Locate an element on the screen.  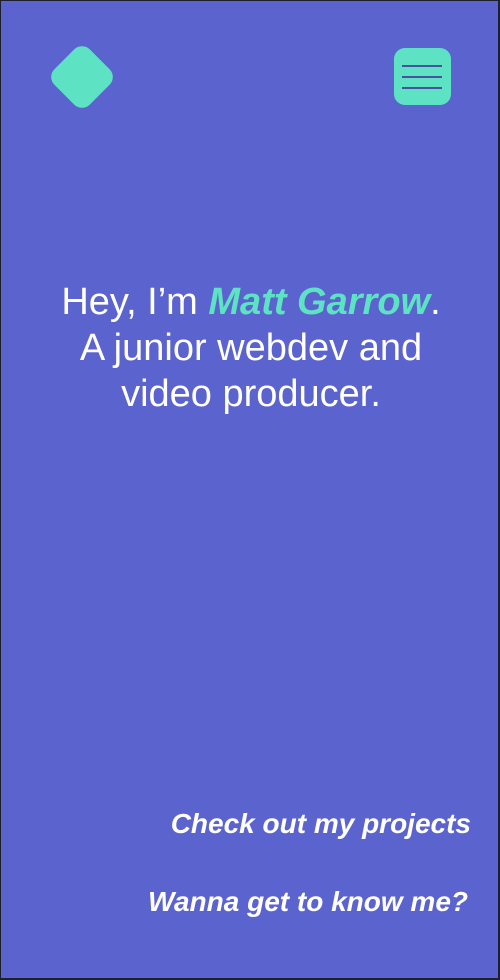
hero-name: Matt Garrow is located at coordinates (319, 302).